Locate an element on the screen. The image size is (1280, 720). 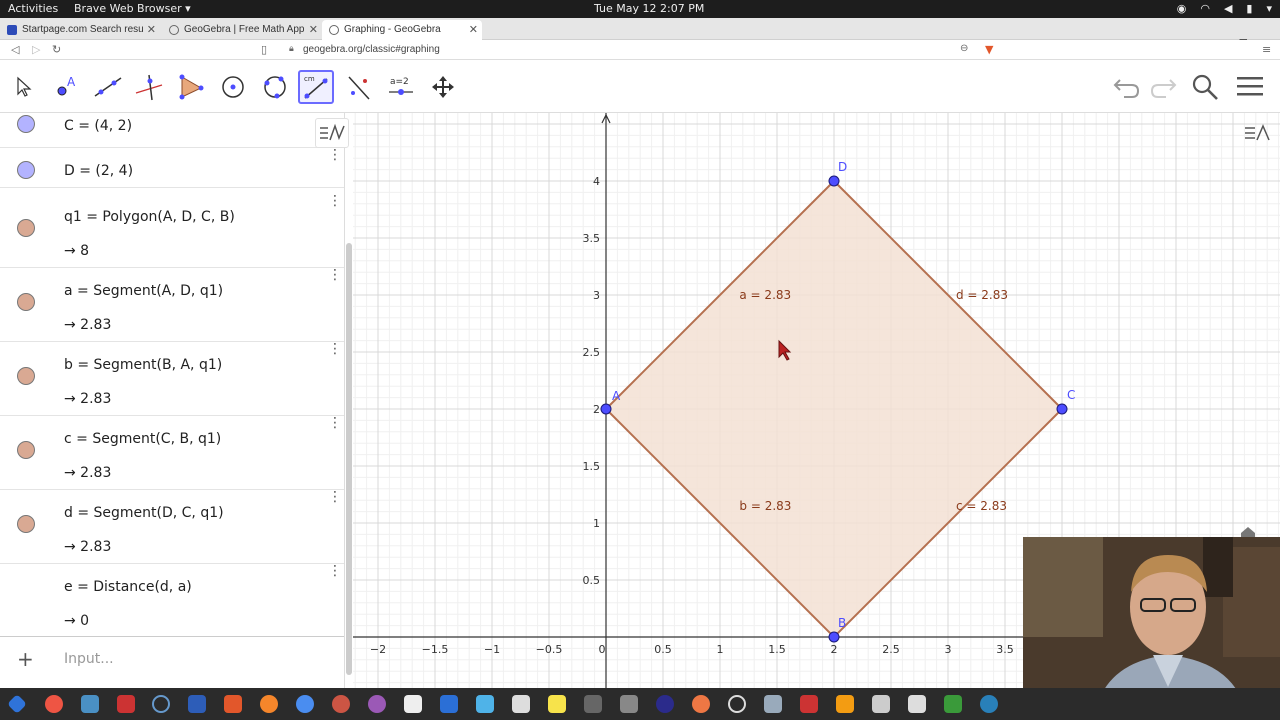
algebra-row-d: d = Segment(D, C, q1) → 2.83 ⋮ is located at coordinates (172, 527).